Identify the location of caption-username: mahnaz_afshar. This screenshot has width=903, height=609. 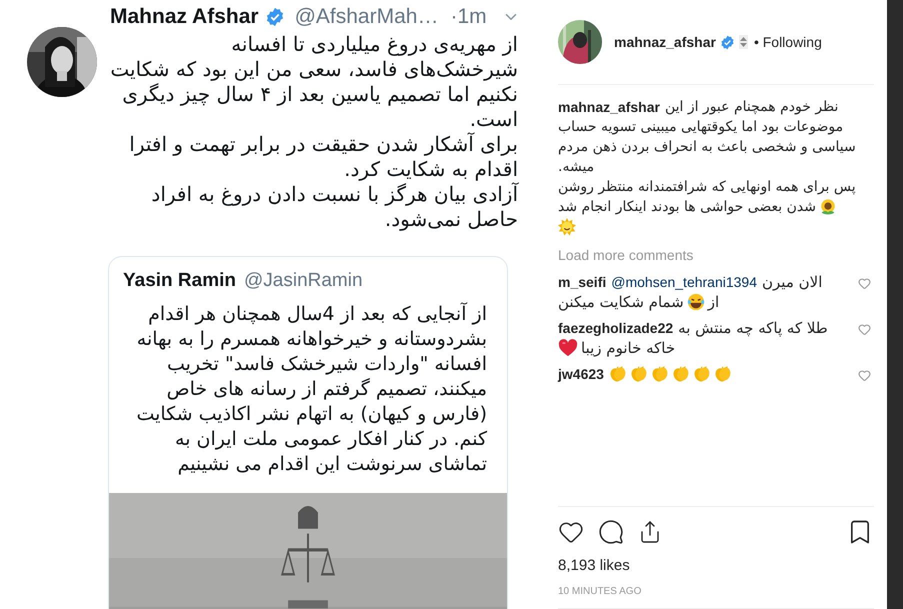
(609, 107).